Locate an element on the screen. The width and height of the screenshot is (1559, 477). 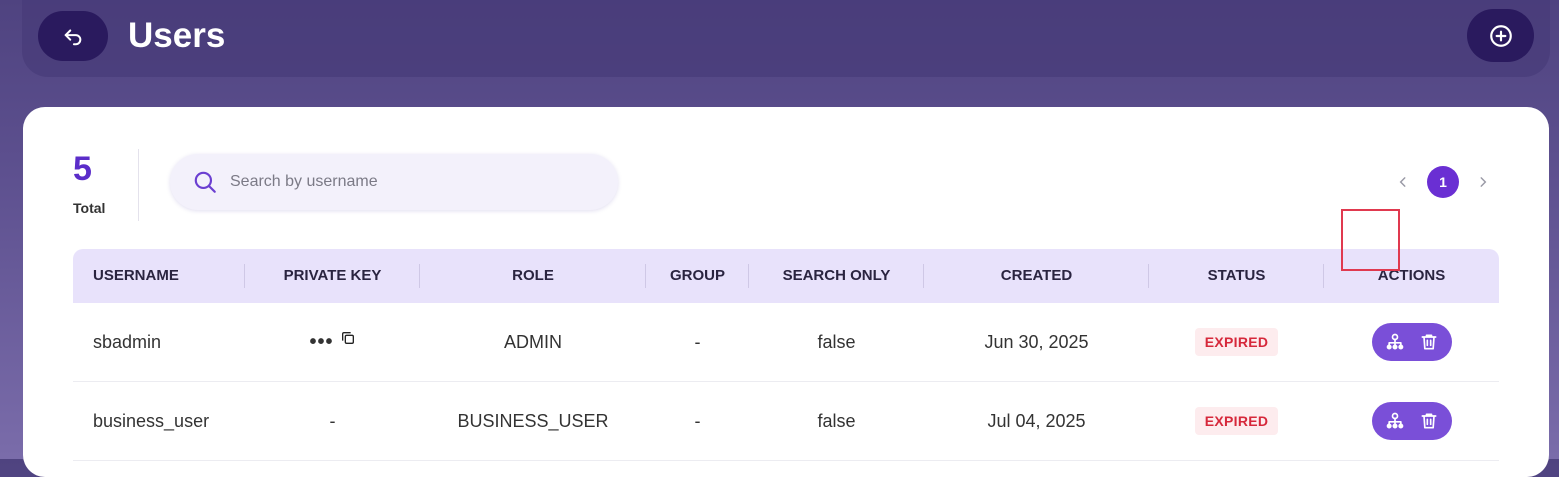
total-count: 5 is located at coordinates (82, 169).